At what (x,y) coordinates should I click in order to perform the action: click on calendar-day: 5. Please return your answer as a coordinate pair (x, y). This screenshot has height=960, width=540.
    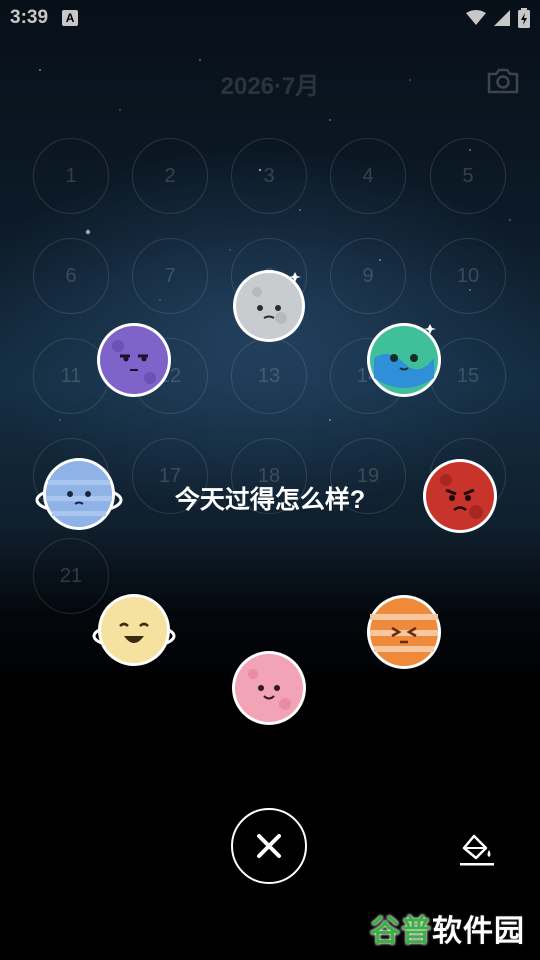
    Looking at the image, I should click on (468, 176).